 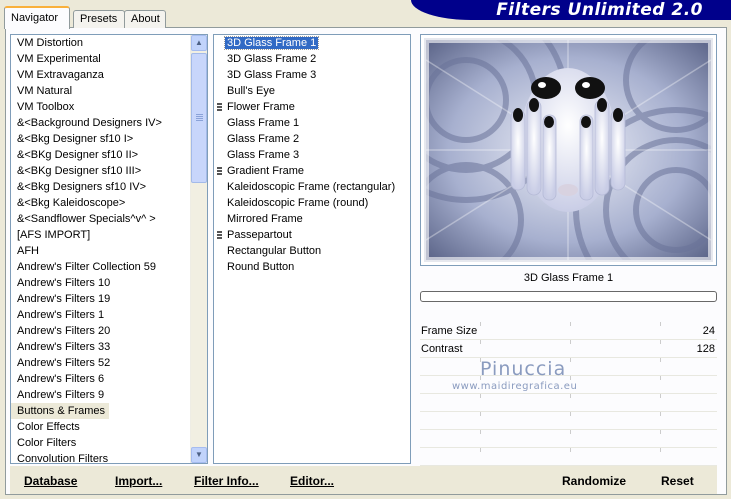 What do you see at coordinates (442, 349) in the screenshot?
I see `parameter-name: Contrast` at bounding box center [442, 349].